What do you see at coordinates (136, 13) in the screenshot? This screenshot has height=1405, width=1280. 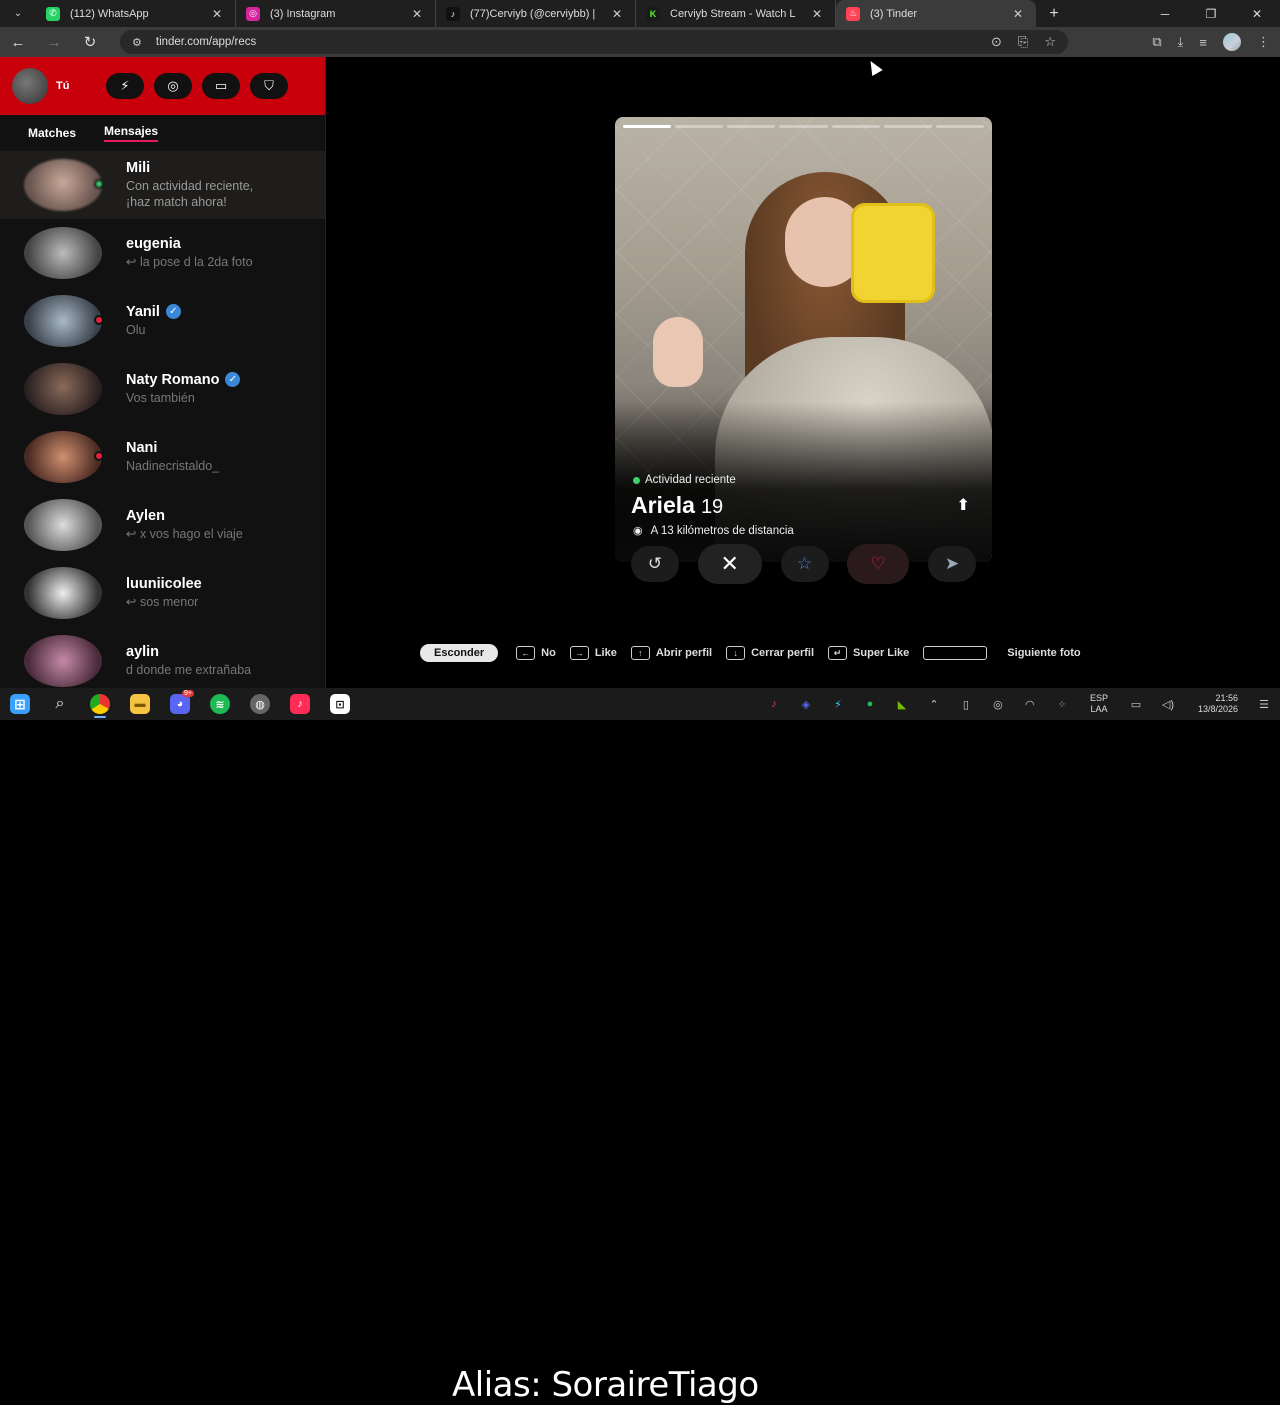 I see `tab-whatsapp: ✆ (112) WhatsApp ✕` at bounding box center [136, 13].